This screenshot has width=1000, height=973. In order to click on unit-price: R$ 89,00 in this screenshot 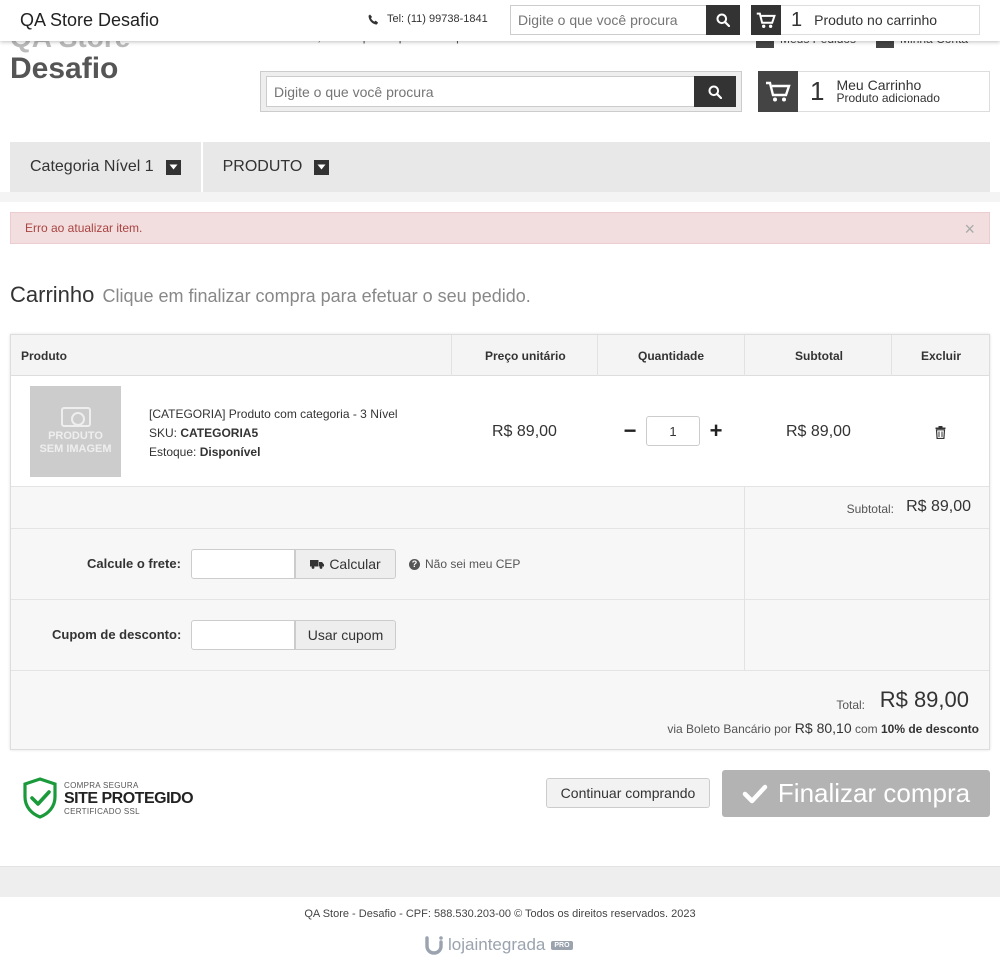, I will do `click(524, 431)`.